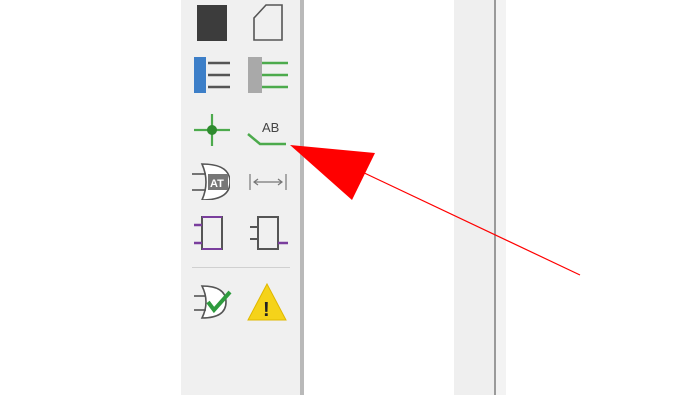 Image resolution: width=683 pixels, height=395 pixels. I want to click on attribute-tool: AT, so click(210, 180).